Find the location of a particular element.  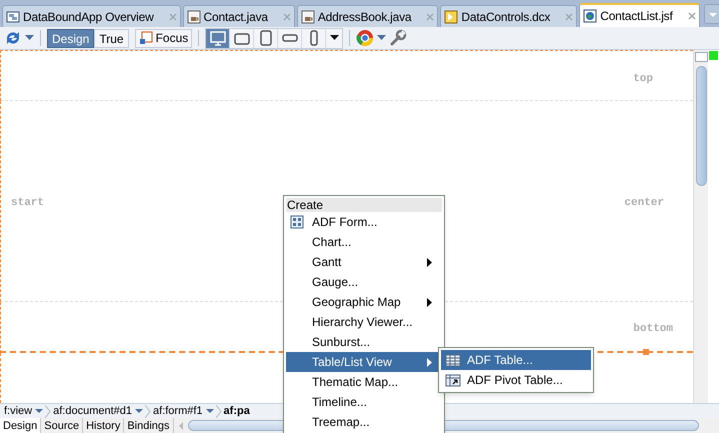

breadcrumb-item: af:pa is located at coordinates (237, 411).